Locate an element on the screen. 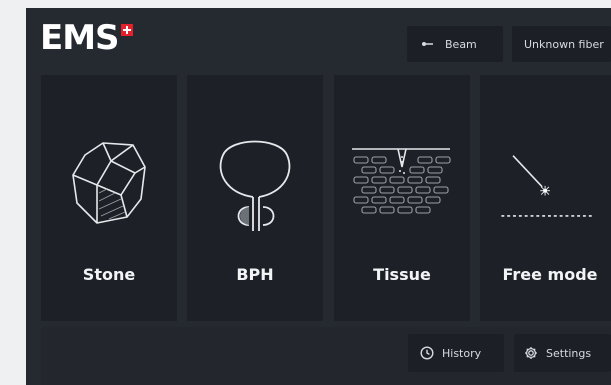 This screenshot has width=611, height=385. tile-label-tissue: Tissue is located at coordinates (402, 274).